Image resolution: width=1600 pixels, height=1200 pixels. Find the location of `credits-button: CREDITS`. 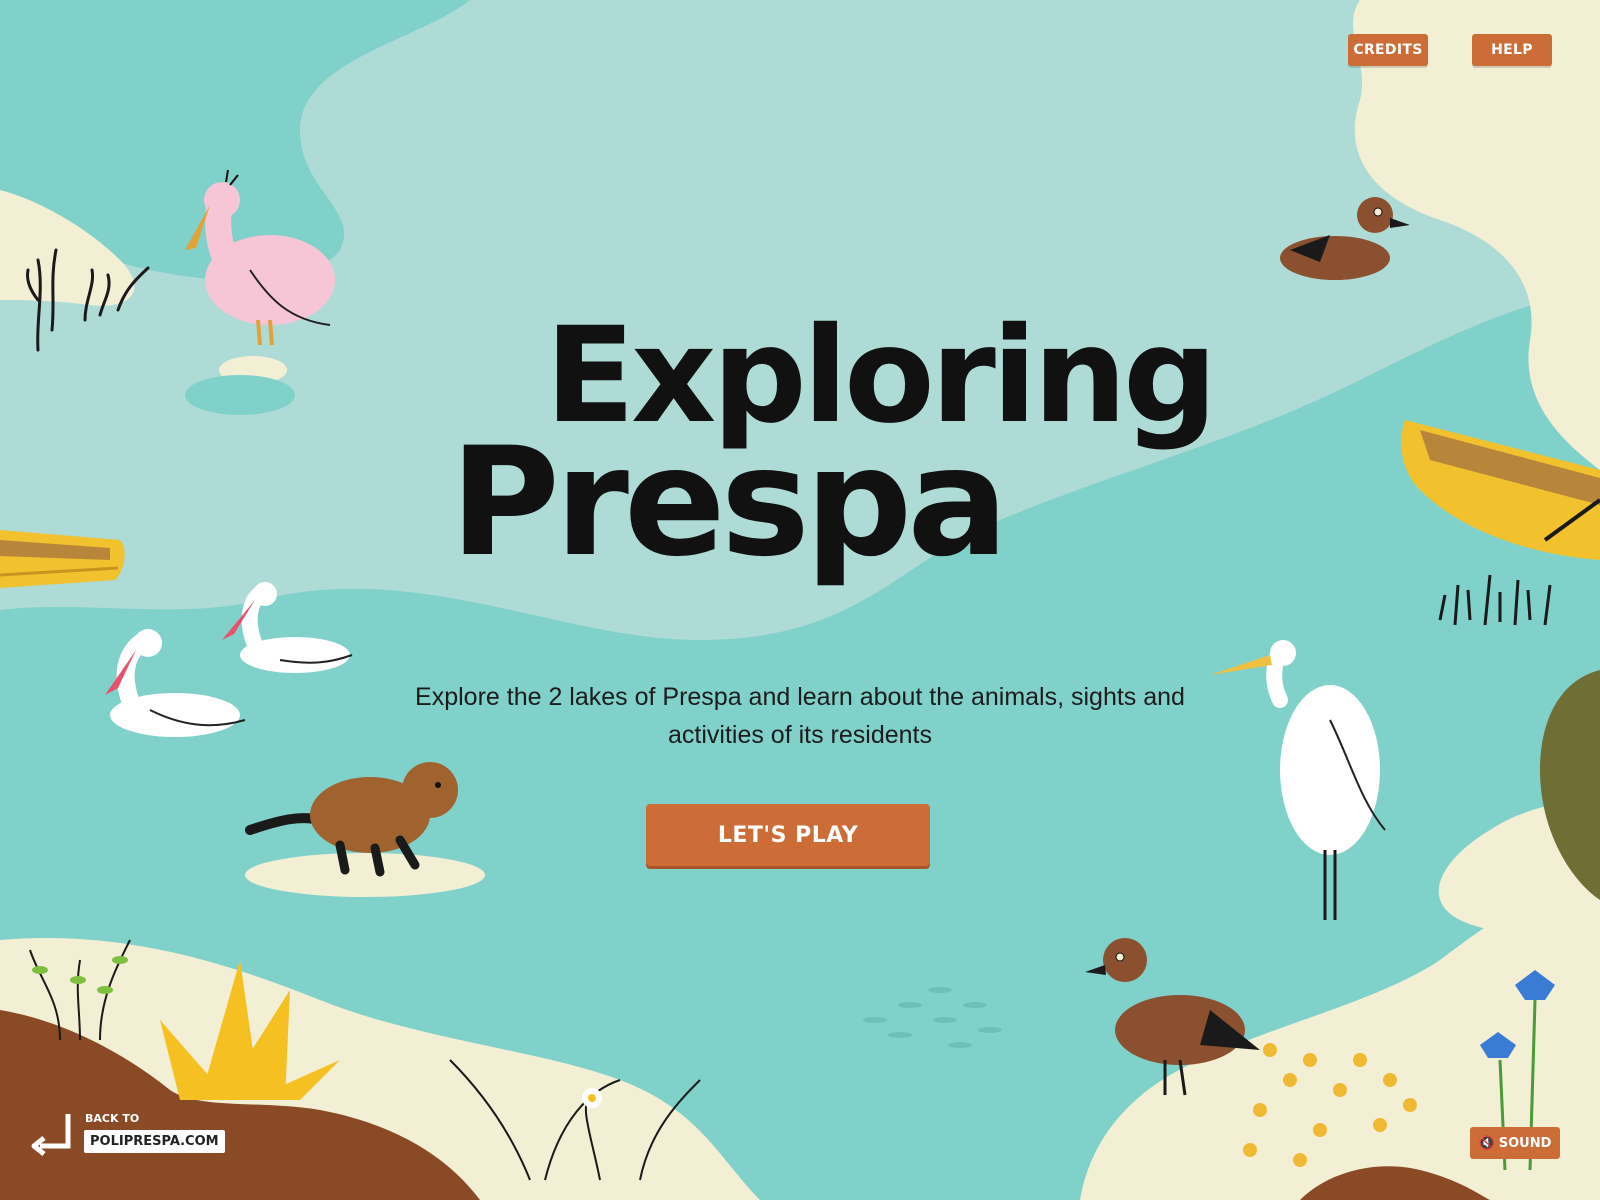

credits-button: CREDITS is located at coordinates (1388, 50).